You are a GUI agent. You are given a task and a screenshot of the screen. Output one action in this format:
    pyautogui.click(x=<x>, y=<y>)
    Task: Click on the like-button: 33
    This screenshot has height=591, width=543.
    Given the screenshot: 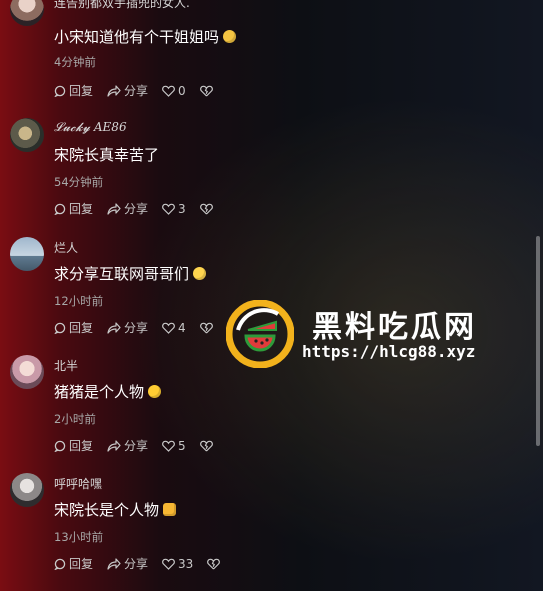 What is the action you would take?
    pyautogui.click(x=177, y=564)
    